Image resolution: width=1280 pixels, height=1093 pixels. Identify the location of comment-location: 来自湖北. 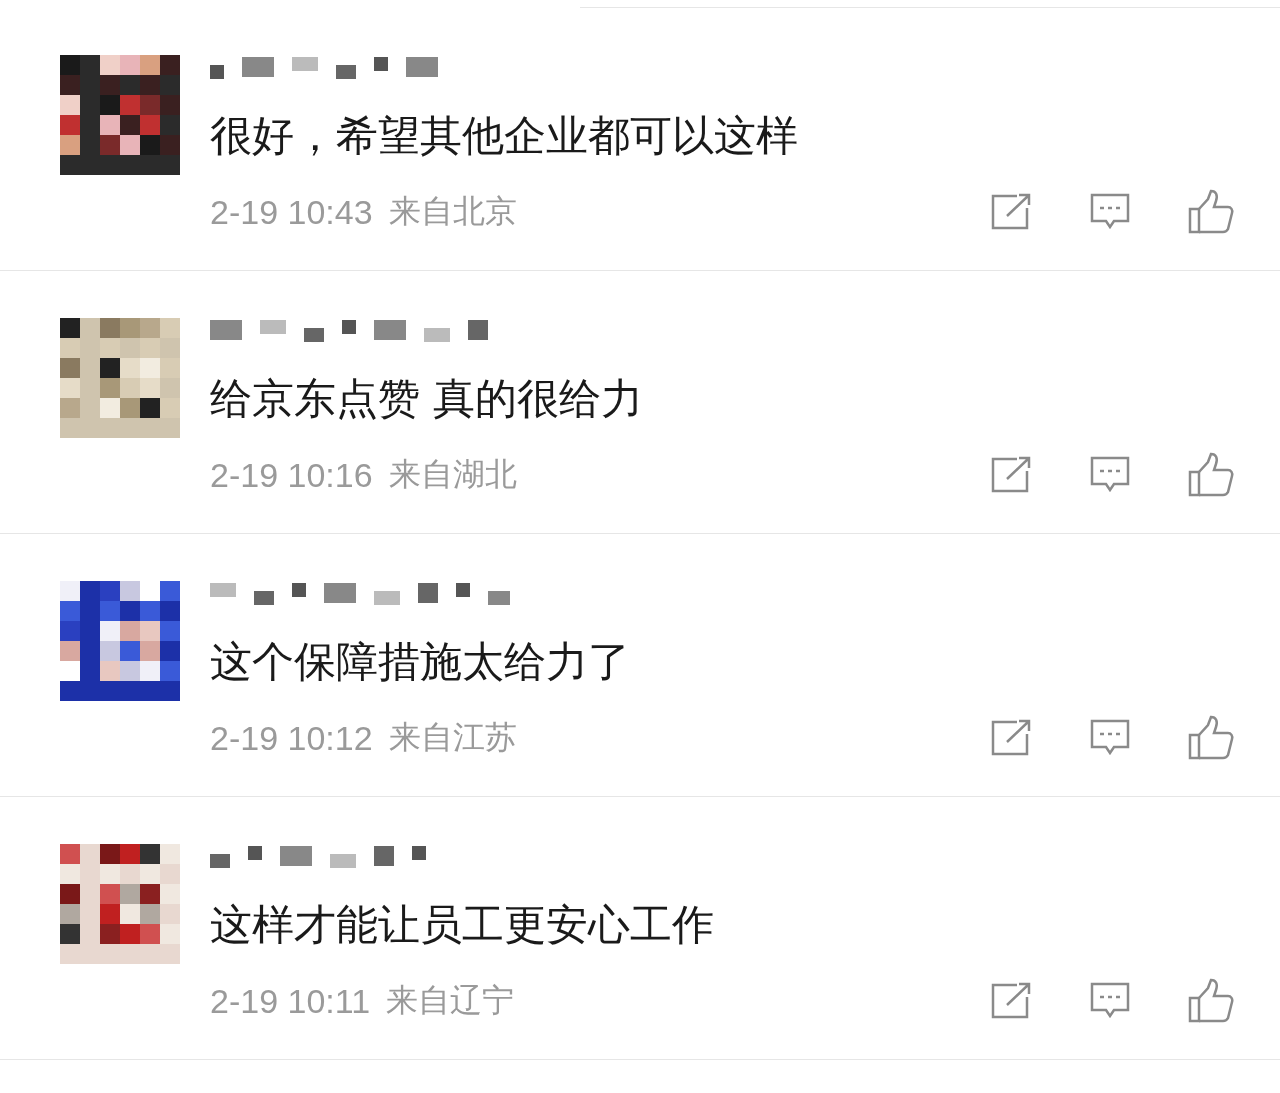
(452, 474).